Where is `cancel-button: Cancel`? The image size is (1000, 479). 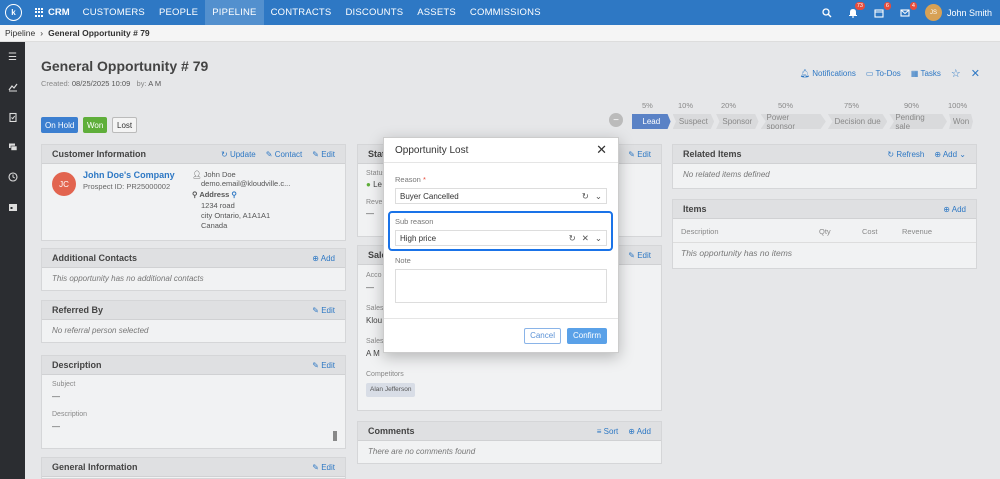 cancel-button: Cancel is located at coordinates (542, 335).